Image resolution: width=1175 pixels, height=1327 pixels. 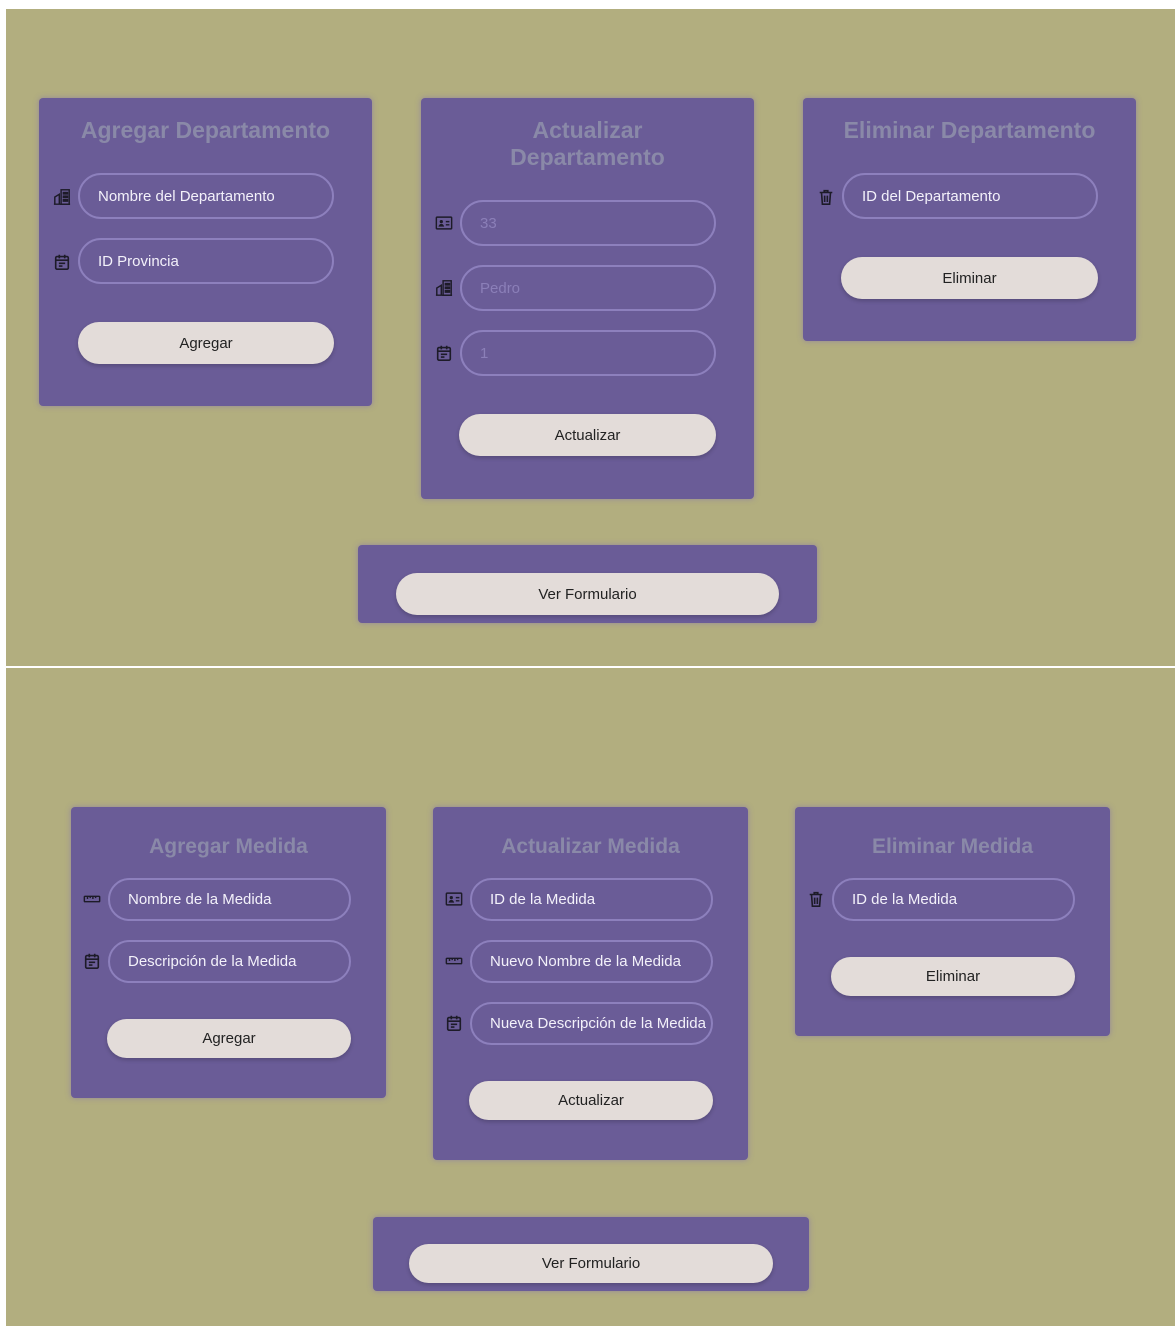 I want to click on actualizar-medida-title: Actualizar Medida, so click(x=590, y=846).